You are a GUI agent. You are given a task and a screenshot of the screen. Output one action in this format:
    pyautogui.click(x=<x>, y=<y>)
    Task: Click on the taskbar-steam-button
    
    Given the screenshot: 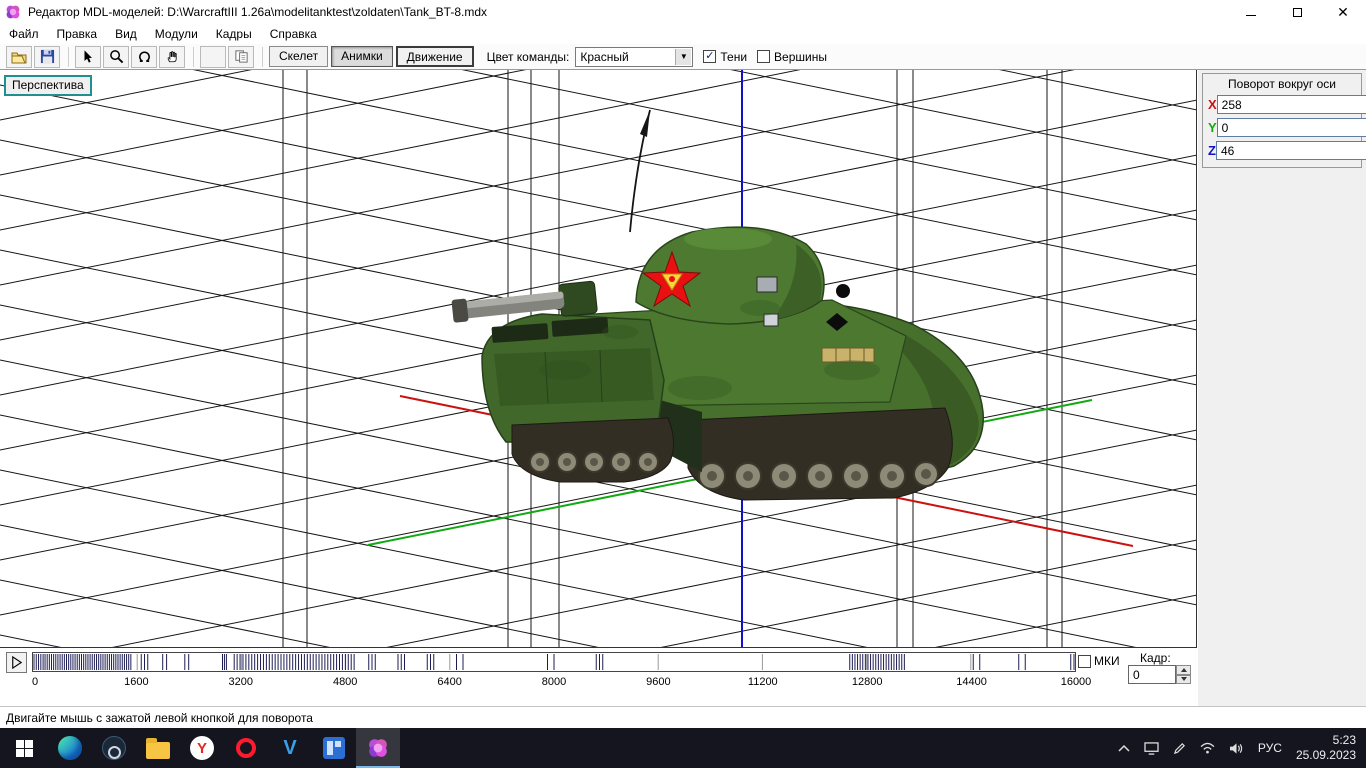 What is the action you would take?
    pyautogui.click(x=114, y=748)
    